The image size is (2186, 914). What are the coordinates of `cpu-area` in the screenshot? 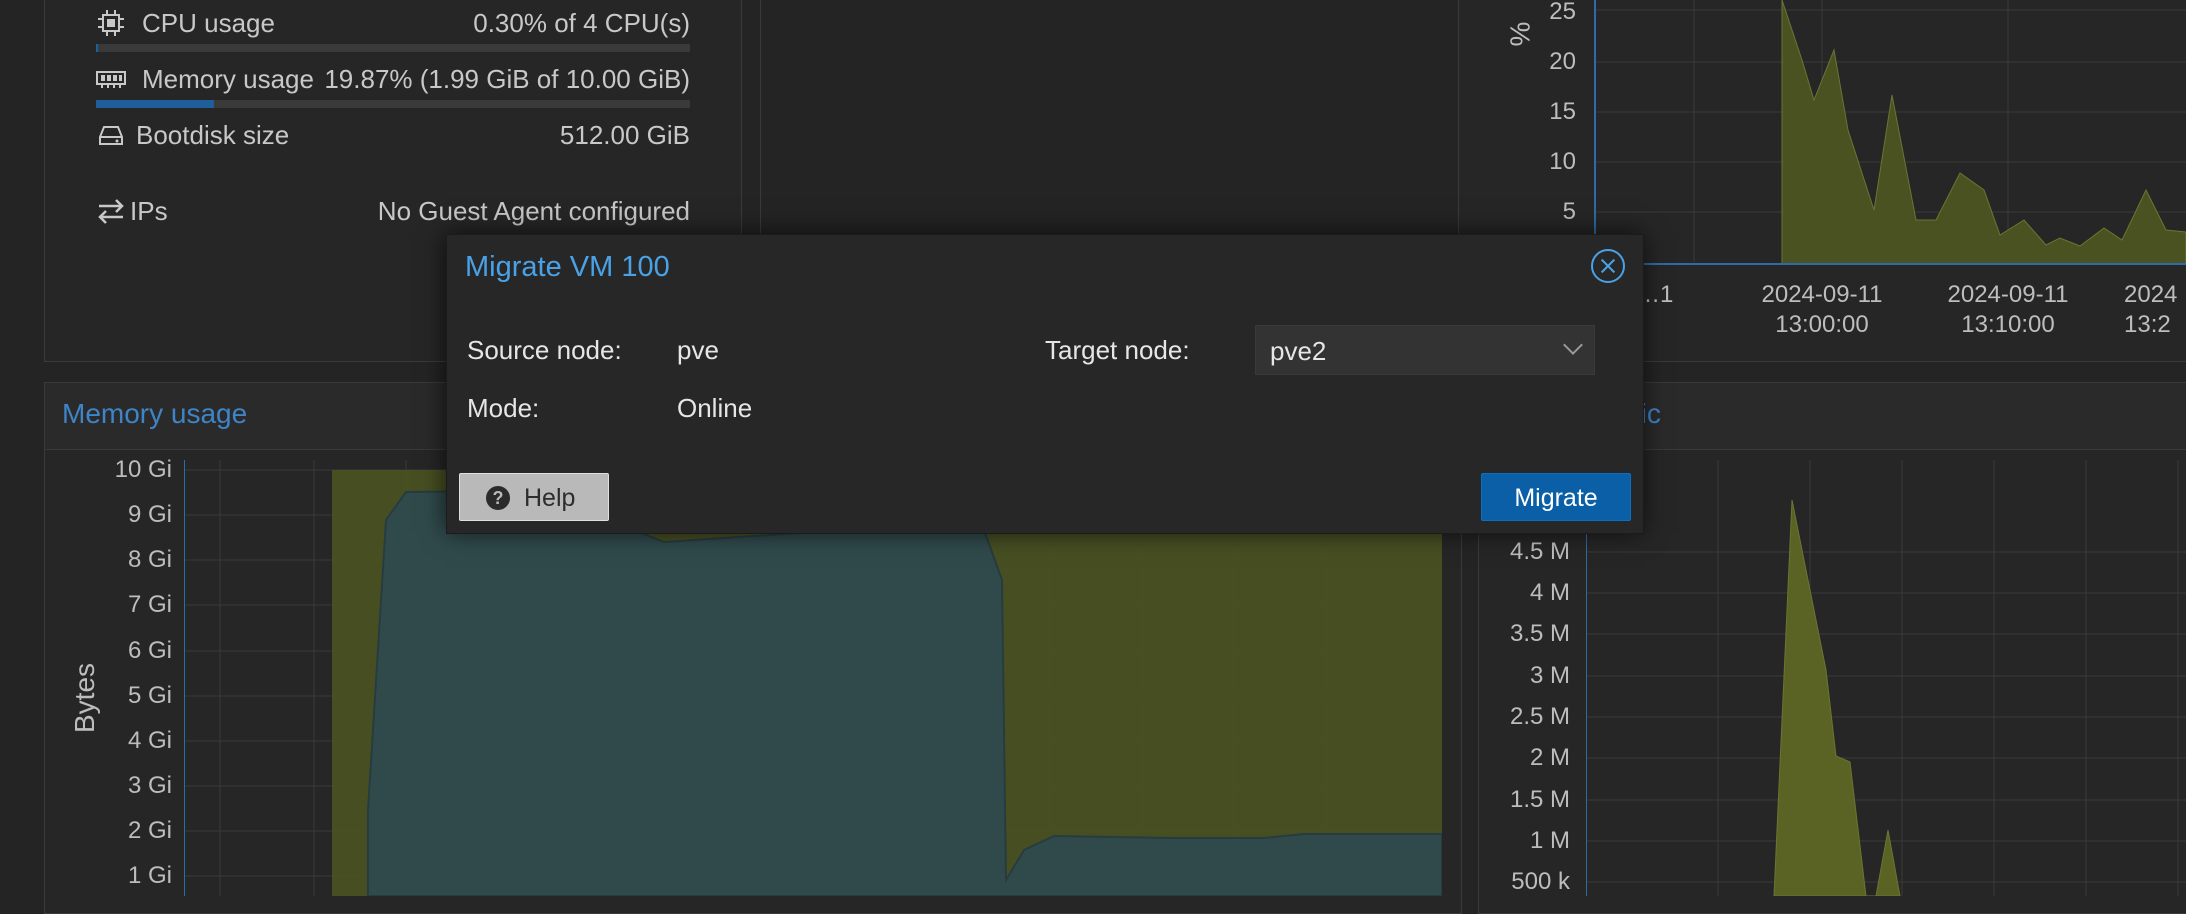 It's located at (1983, 132).